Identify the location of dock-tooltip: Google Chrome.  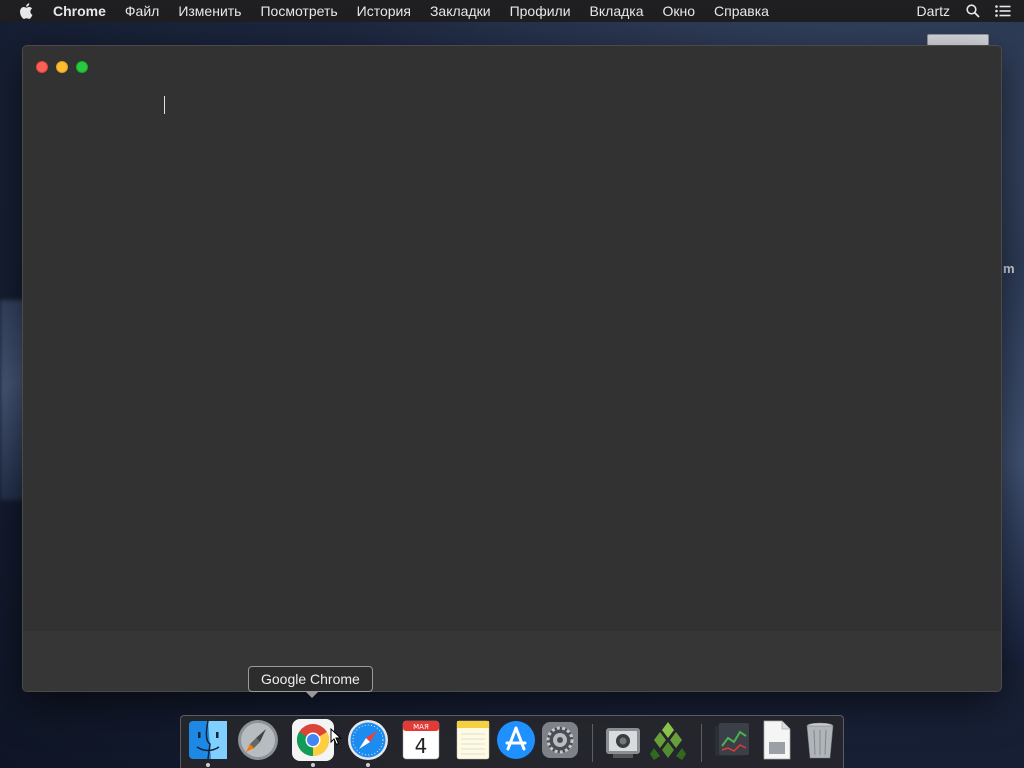
(310, 682).